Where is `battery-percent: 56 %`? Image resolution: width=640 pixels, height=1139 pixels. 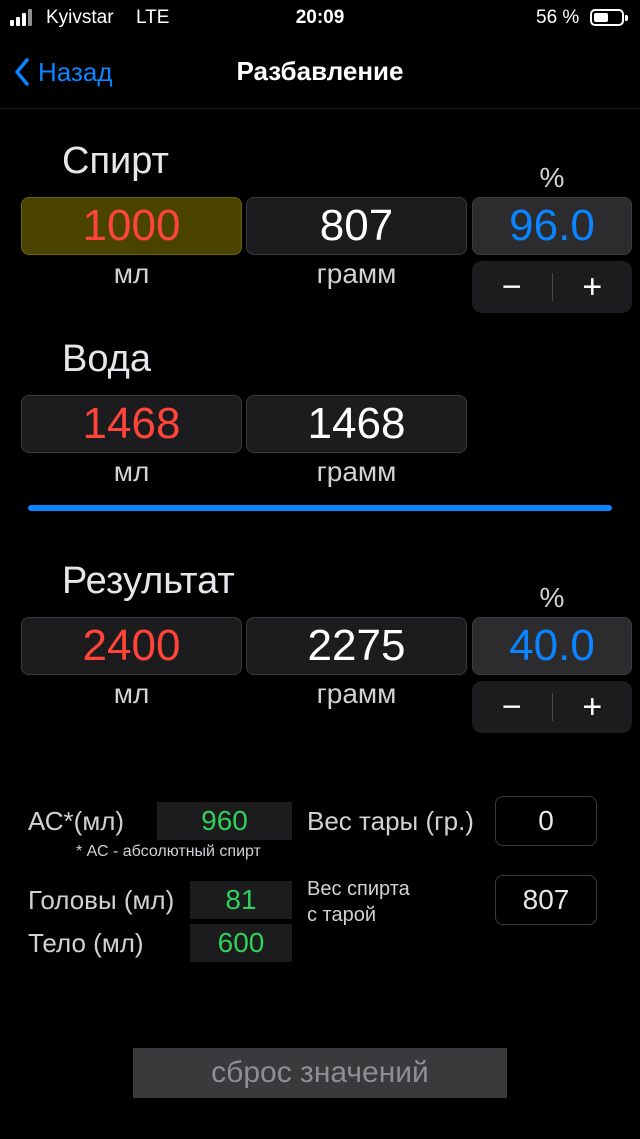 battery-percent: 56 % is located at coordinates (558, 17).